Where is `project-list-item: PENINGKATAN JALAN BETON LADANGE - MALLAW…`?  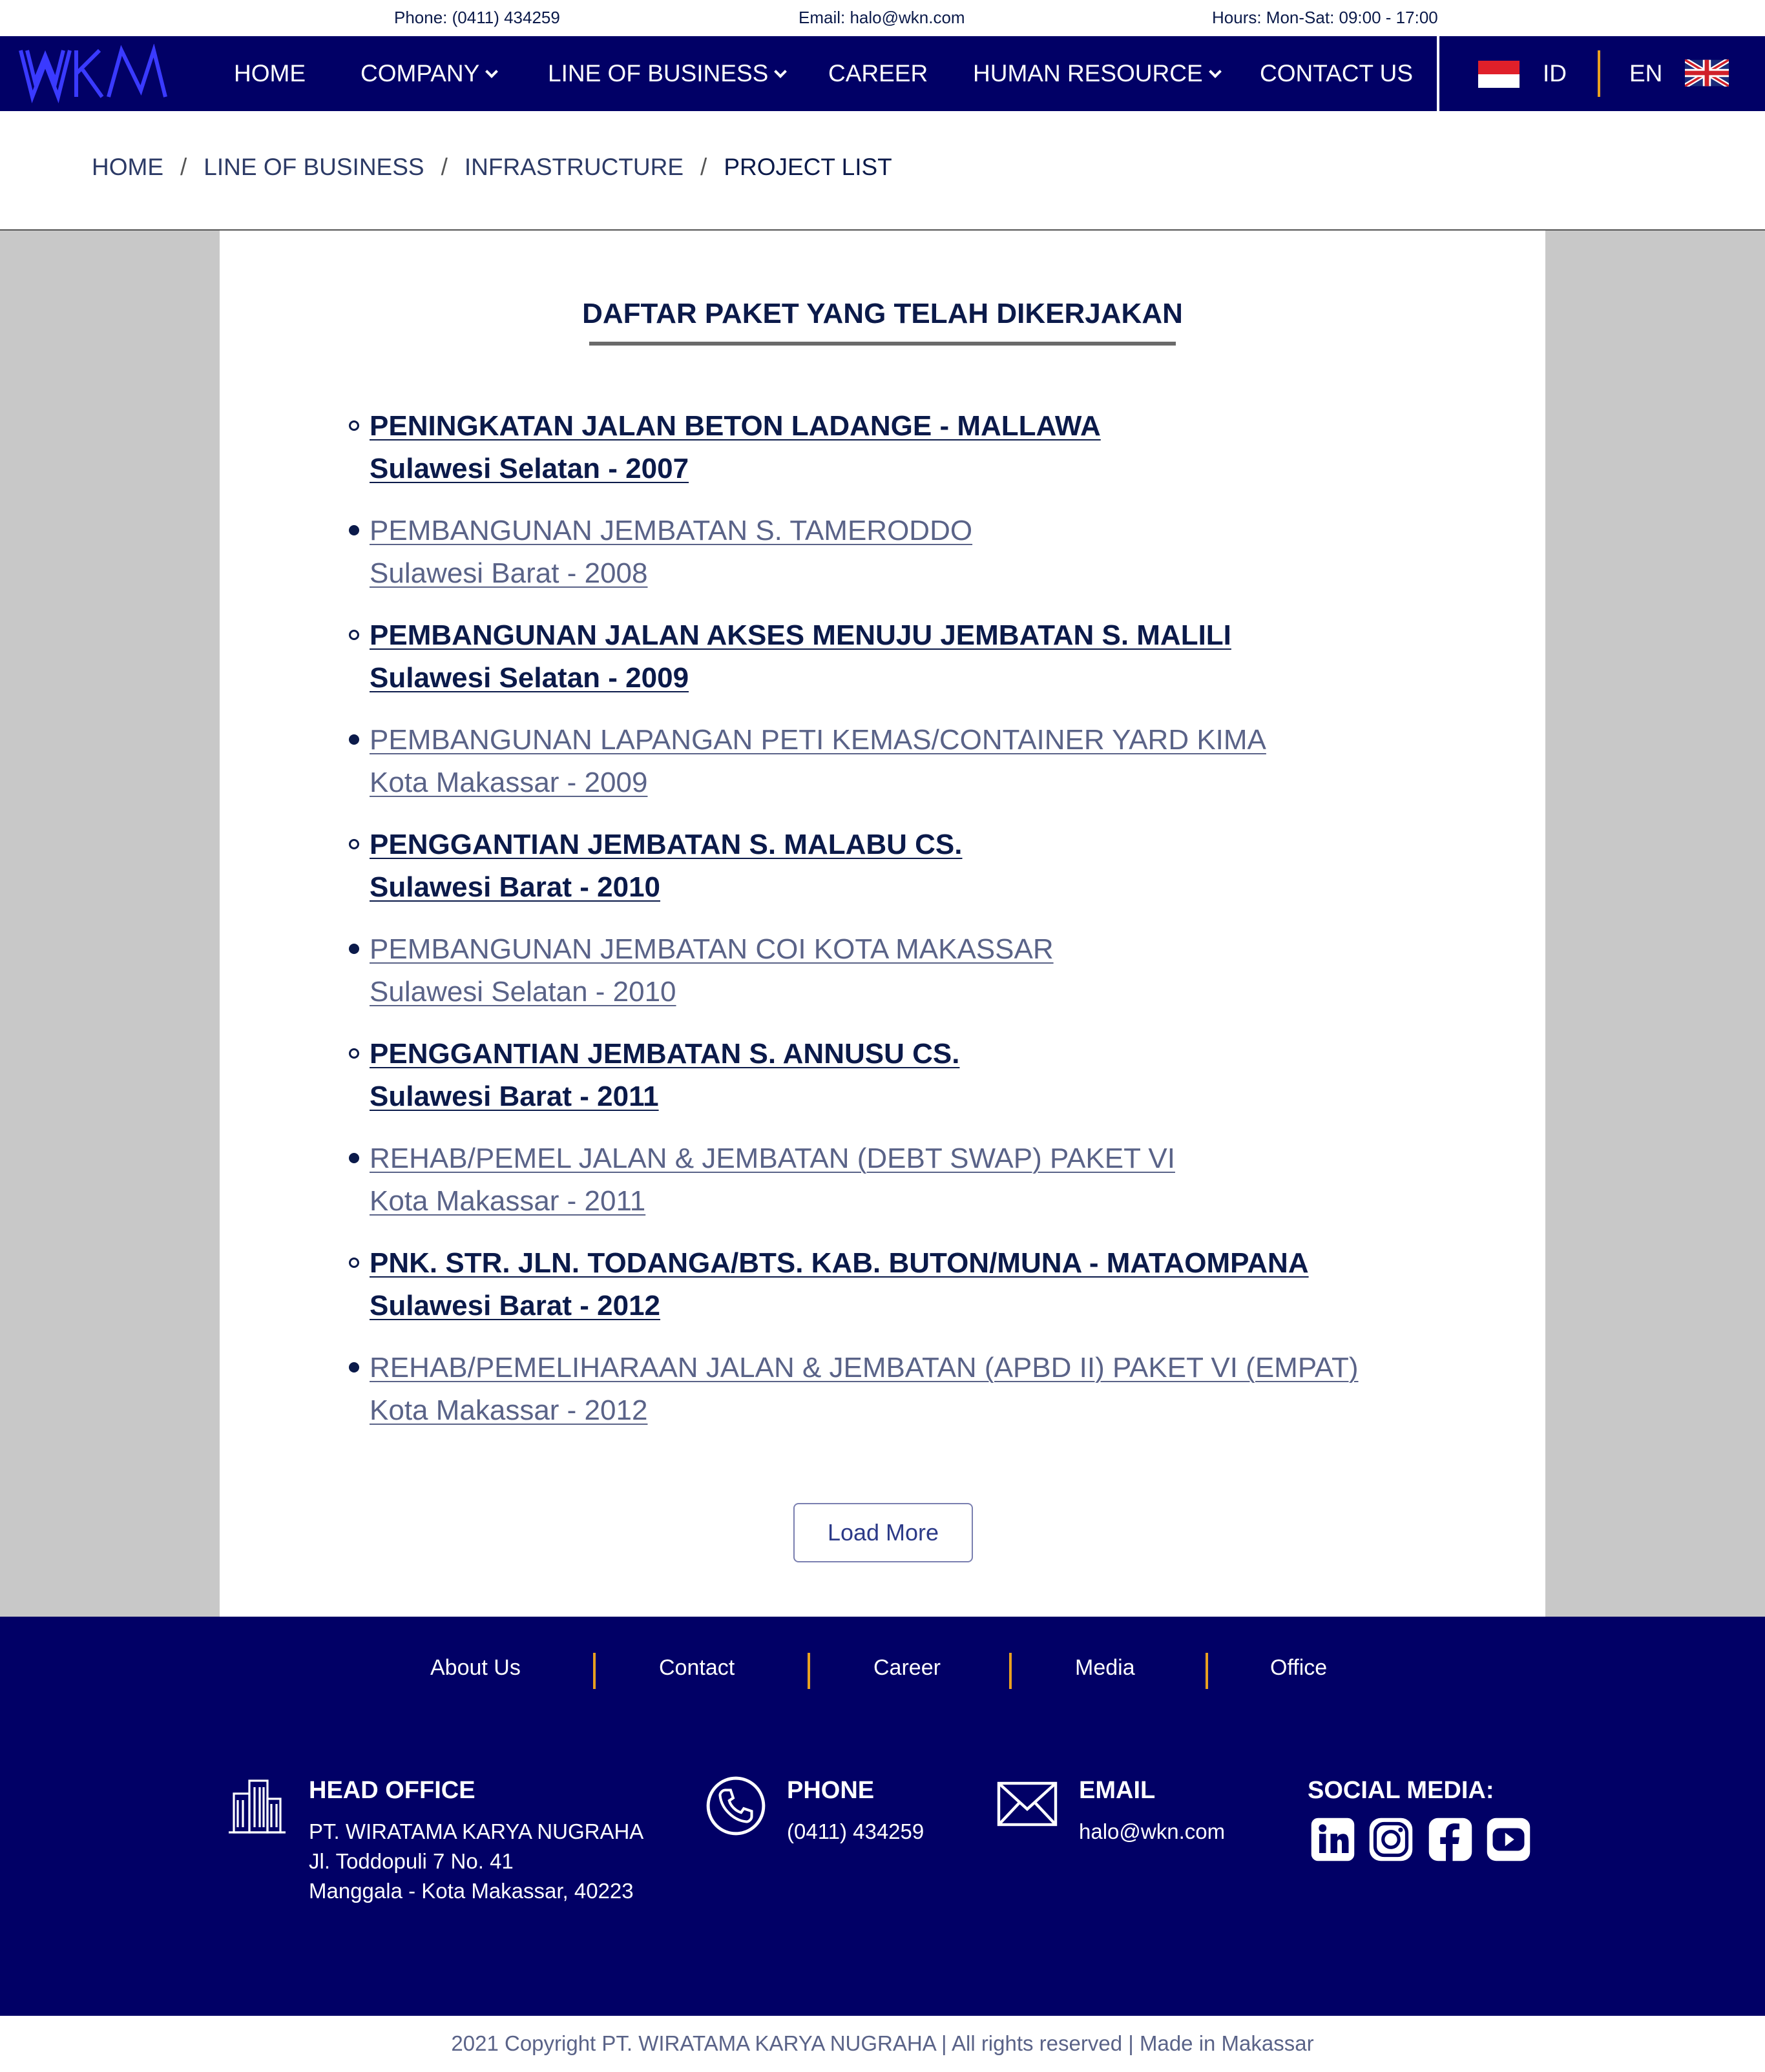 project-list-item: PENINGKATAN JALAN BETON LADANGE - MALLAW… is located at coordinates (898, 447).